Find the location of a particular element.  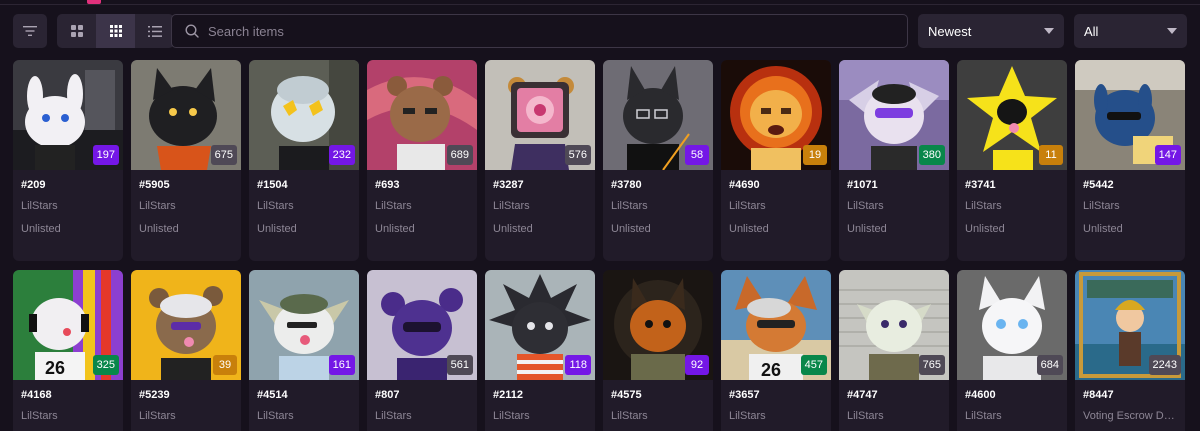

nft-card: 26 325 #4168 LilStars is located at coordinates (68, 350).